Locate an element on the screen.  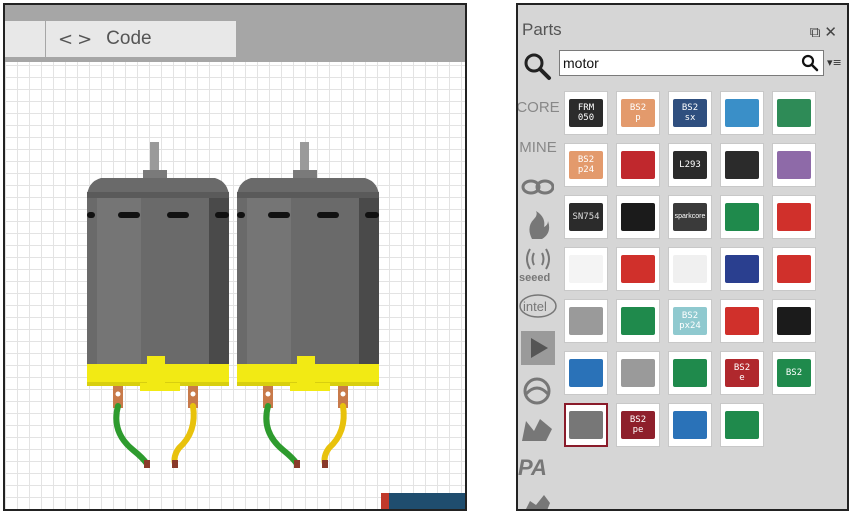
part-thumbnail: BS2 p24 is located at coordinates (586, 165).